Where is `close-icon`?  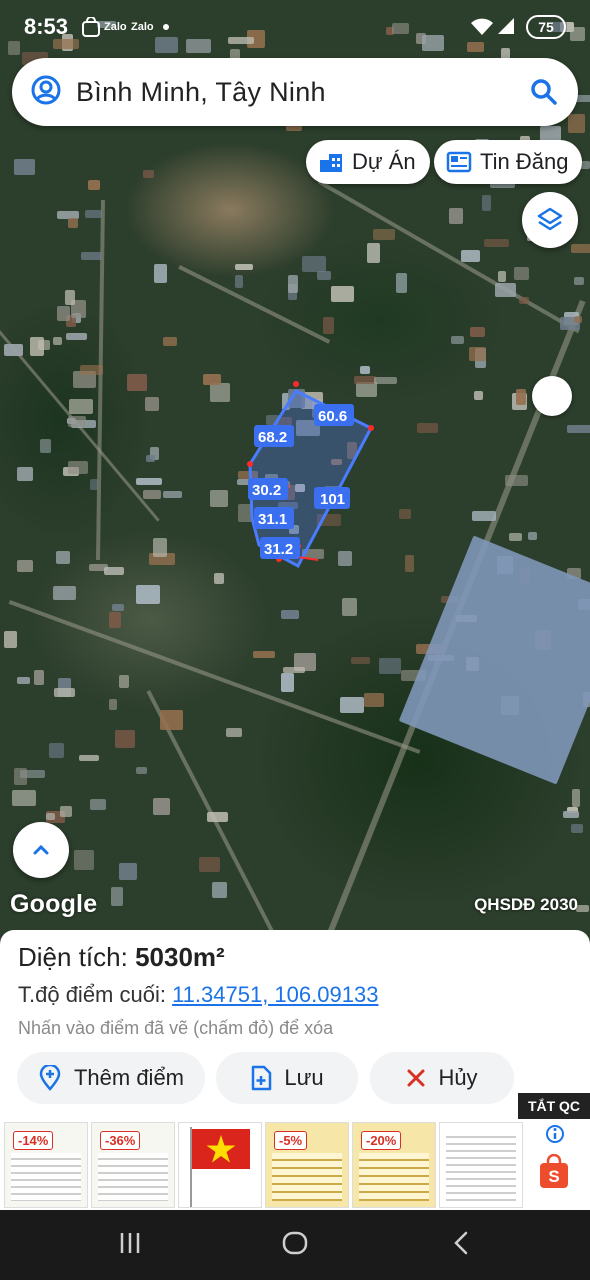
close-icon is located at coordinates (416, 1078).